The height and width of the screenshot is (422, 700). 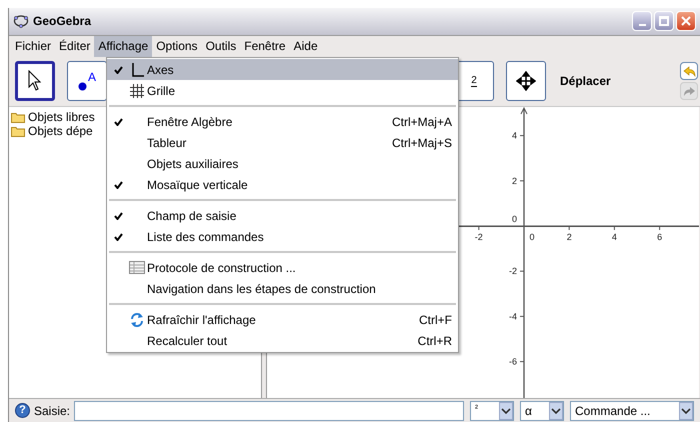 What do you see at coordinates (435, 341) in the screenshot?
I see `shortcut-label: Ctrl+R` at bounding box center [435, 341].